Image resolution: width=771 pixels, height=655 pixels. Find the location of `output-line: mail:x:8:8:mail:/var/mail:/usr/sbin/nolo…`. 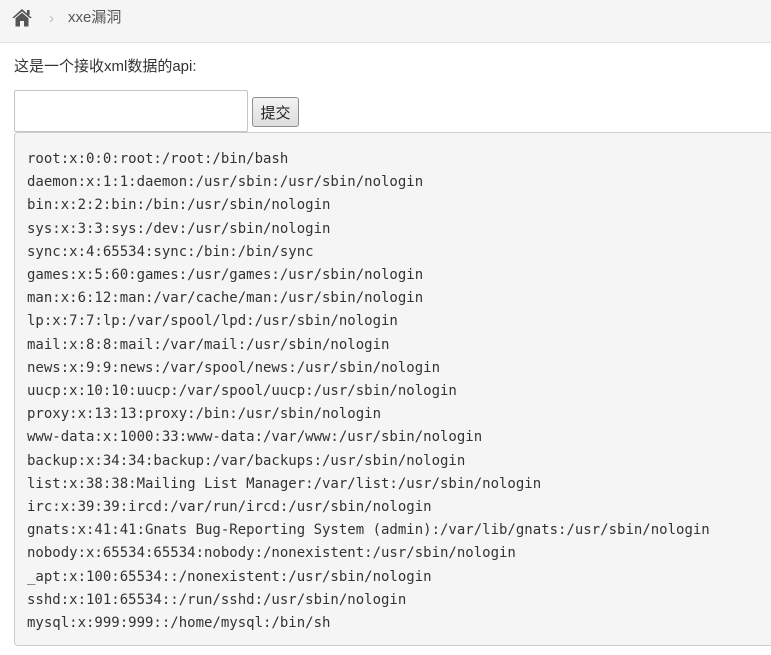

output-line: mail:x:8:8:mail:/var/mail:/usr/sbin/nolo… is located at coordinates (208, 344).